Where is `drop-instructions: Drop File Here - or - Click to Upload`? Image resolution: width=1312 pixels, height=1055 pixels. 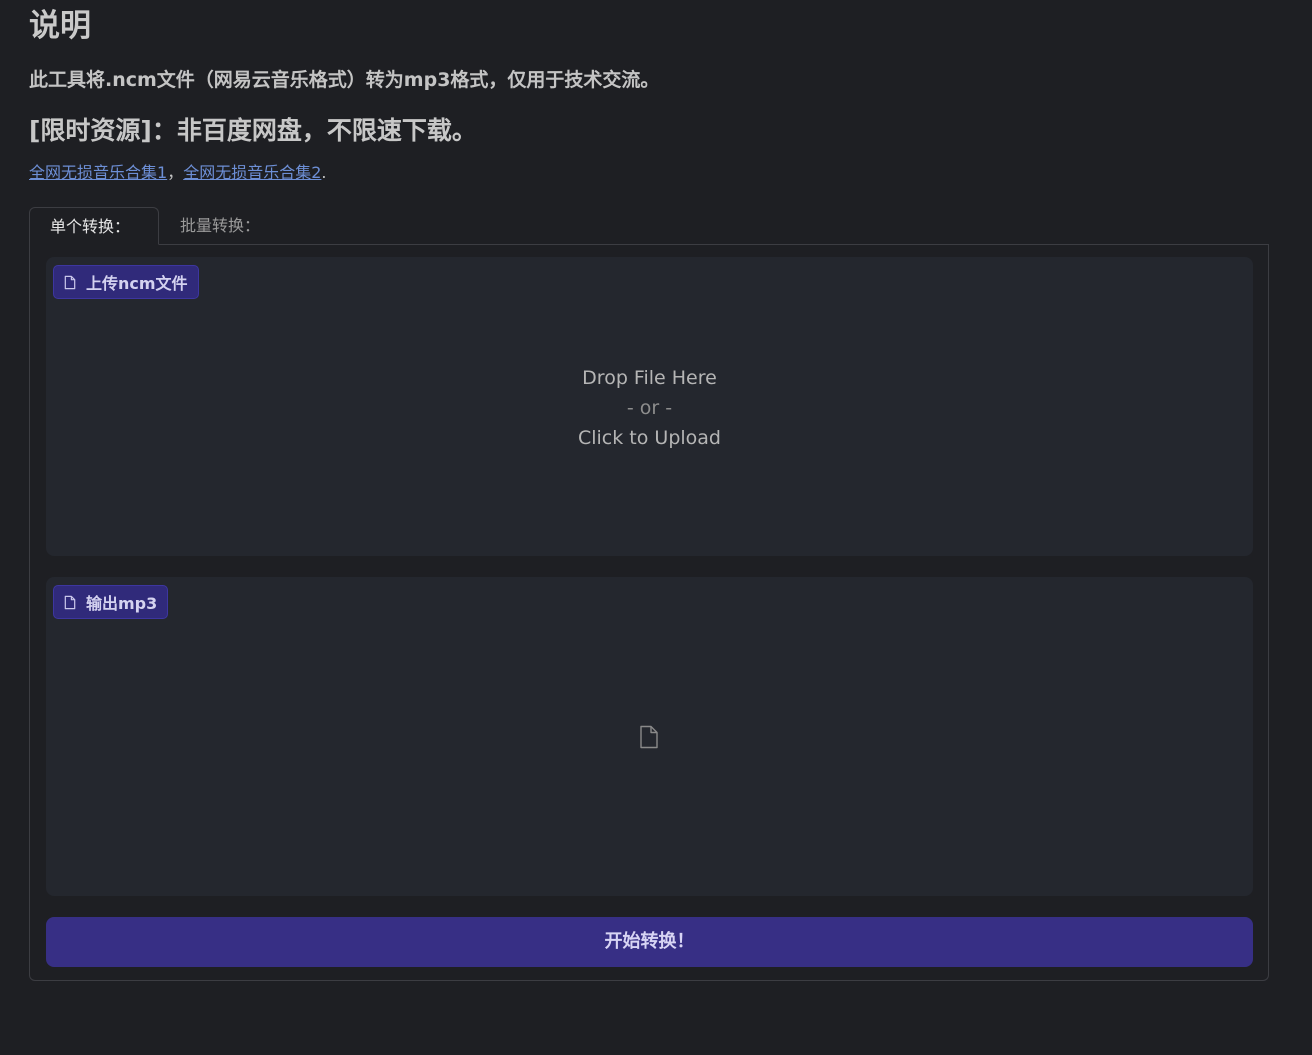 drop-instructions: Drop File Here - or - Click to Upload is located at coordinates (649, 408).